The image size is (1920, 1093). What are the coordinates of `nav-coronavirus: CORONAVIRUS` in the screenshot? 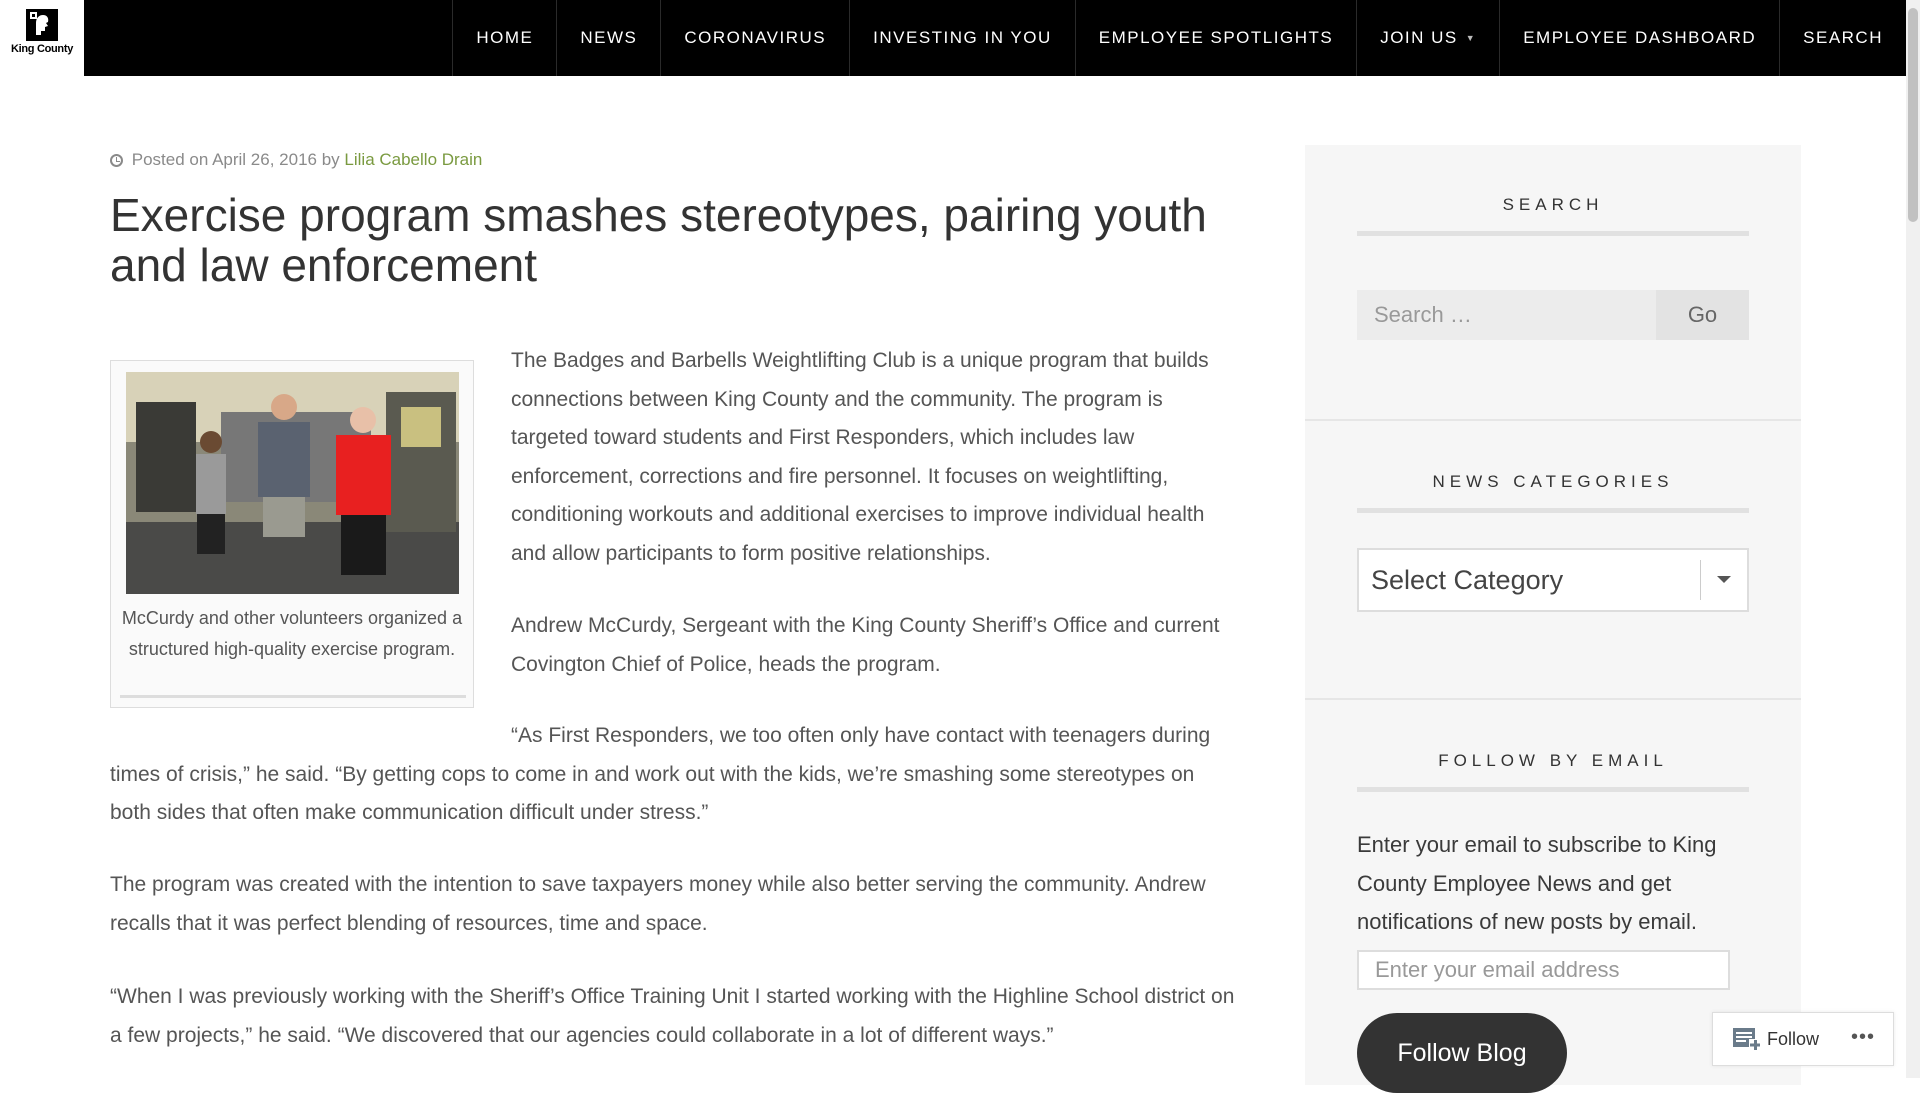 It's located at (754, 38).